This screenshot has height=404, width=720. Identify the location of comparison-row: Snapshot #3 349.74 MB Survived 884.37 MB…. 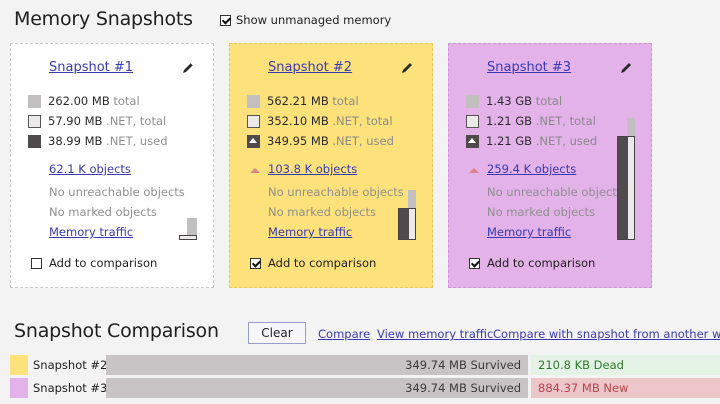
(365, 388).